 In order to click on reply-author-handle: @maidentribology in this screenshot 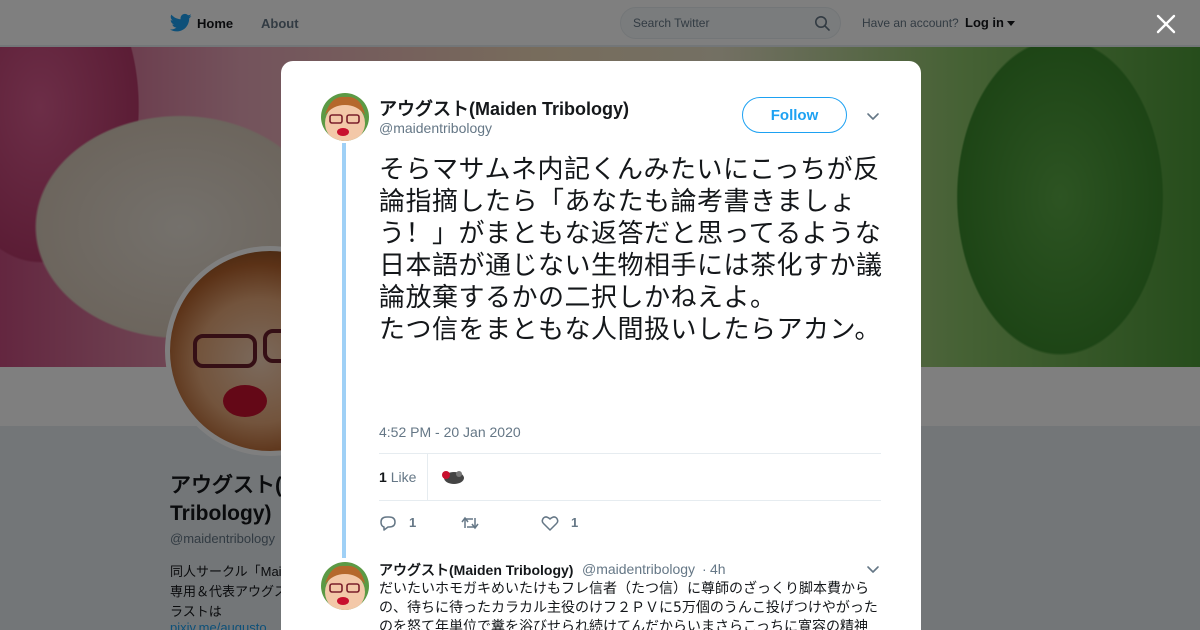, I will do `click(638, 569)`.